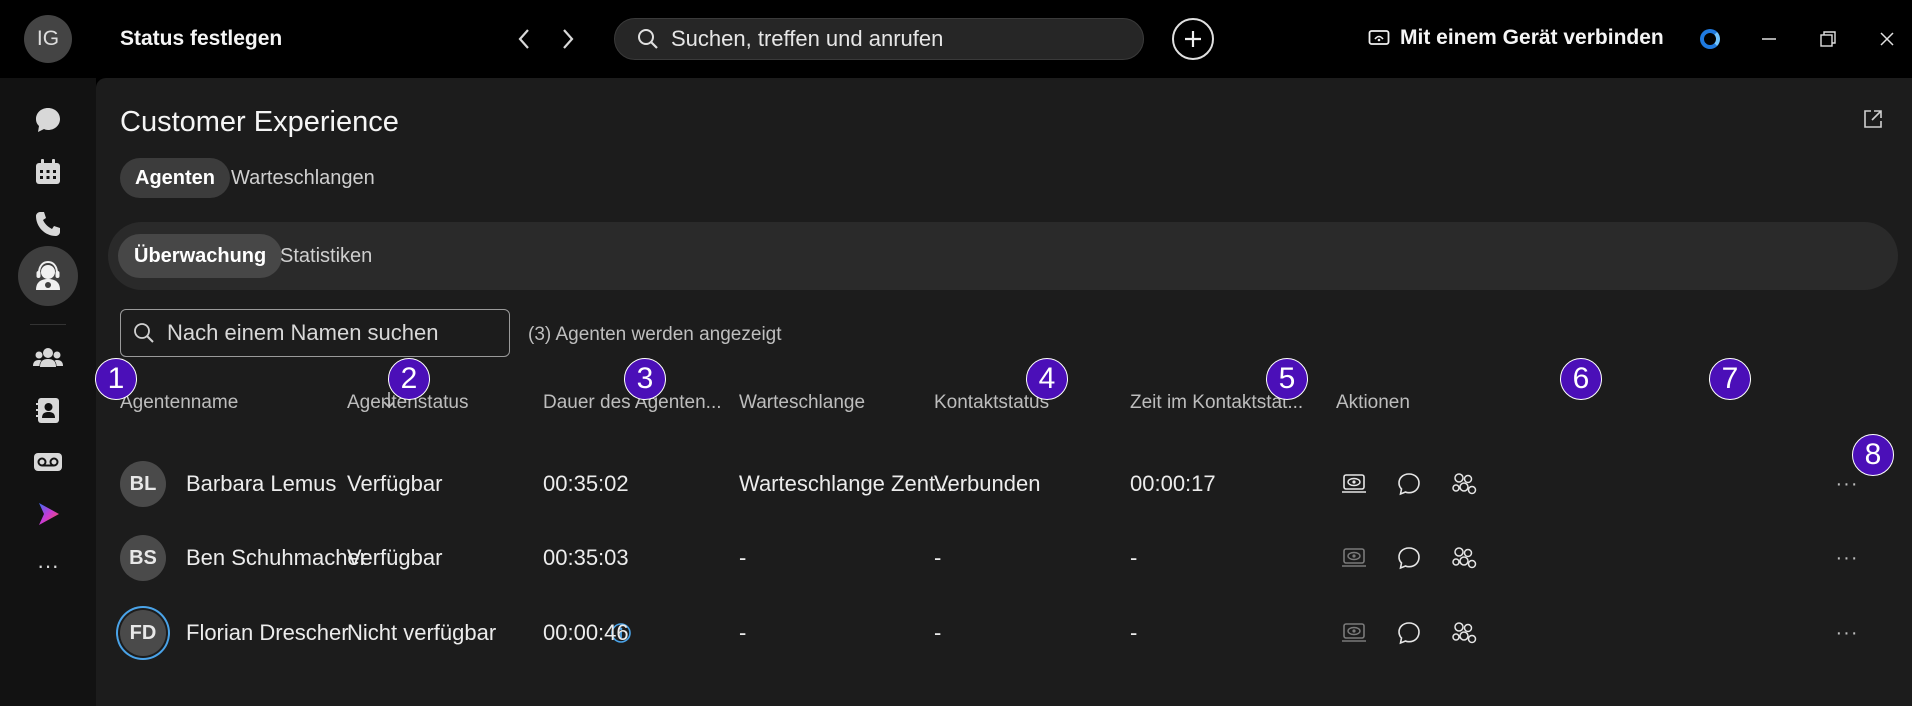 The image size is (1912, 706). I want to click on name-search-input: Nach einem Namen suchen, so click(315, 333).